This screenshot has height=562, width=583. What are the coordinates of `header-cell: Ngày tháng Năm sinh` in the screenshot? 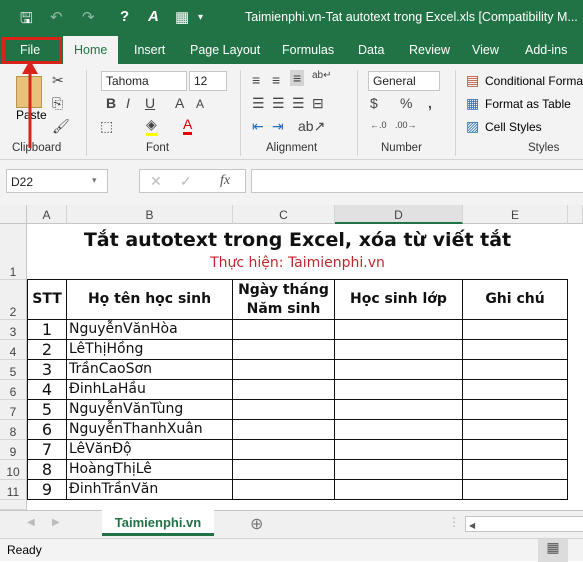 It's located at (284, 300).